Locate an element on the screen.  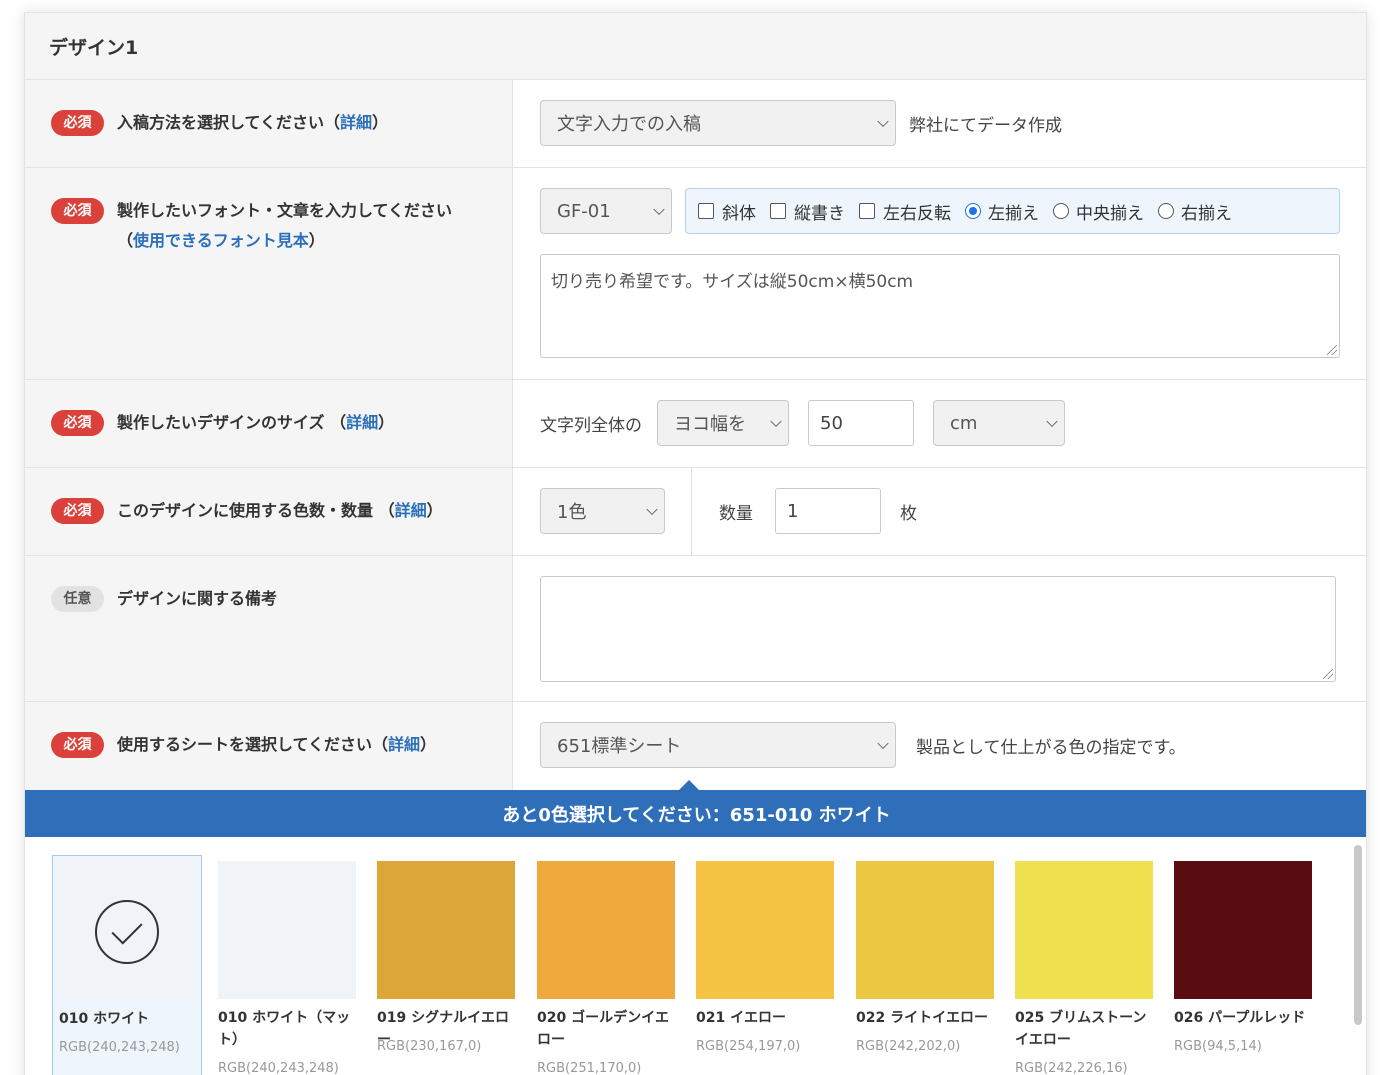
swatch-rgb: RGB(242,202,0) is located at coordinates (908, 1046).